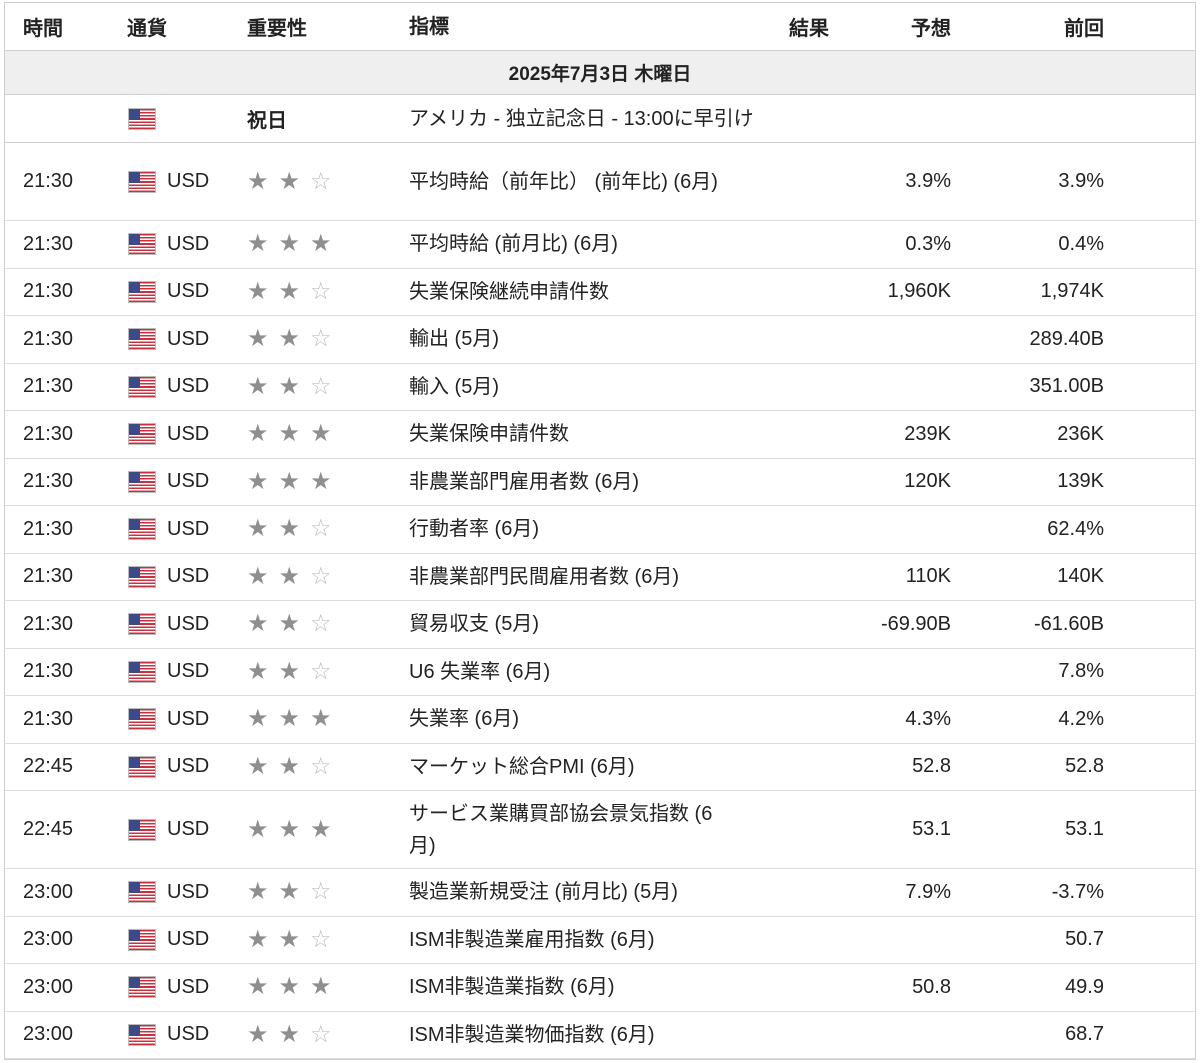 This screenshot has height=1063, width=1200. Describe the element at coordinates (569, 244) in the screenshot. I see `event-indicator: 平均時給 (前月比) (6月)` at that location.